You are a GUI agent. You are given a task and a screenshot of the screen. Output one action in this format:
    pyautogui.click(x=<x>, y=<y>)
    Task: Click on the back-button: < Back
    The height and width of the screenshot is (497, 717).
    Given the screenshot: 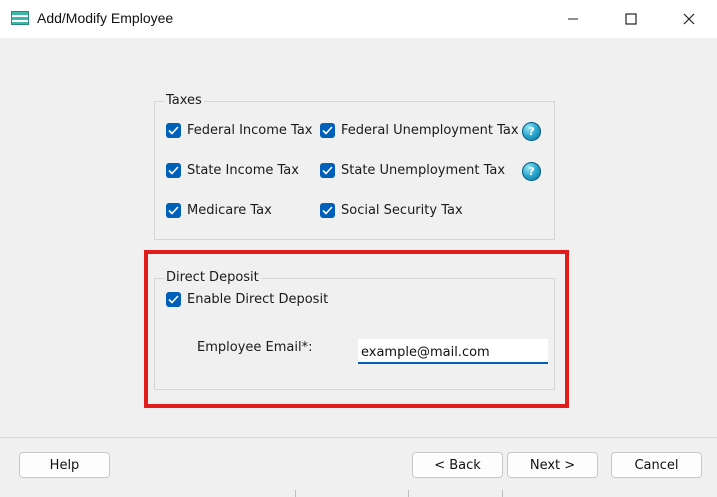 What is the action you would take?
    pyautogui.click(x=457, y=465)
    